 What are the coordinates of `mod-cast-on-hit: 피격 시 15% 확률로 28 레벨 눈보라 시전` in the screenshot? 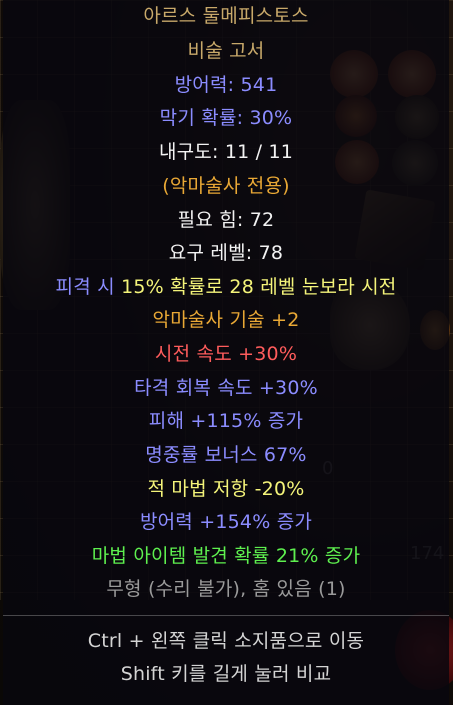 It's located at (226, 287).